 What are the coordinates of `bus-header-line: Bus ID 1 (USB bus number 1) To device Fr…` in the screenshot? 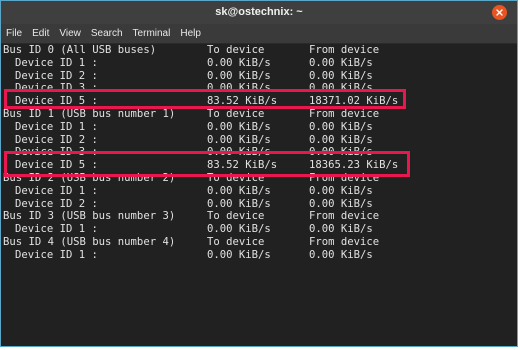 It's located at (259, 114).